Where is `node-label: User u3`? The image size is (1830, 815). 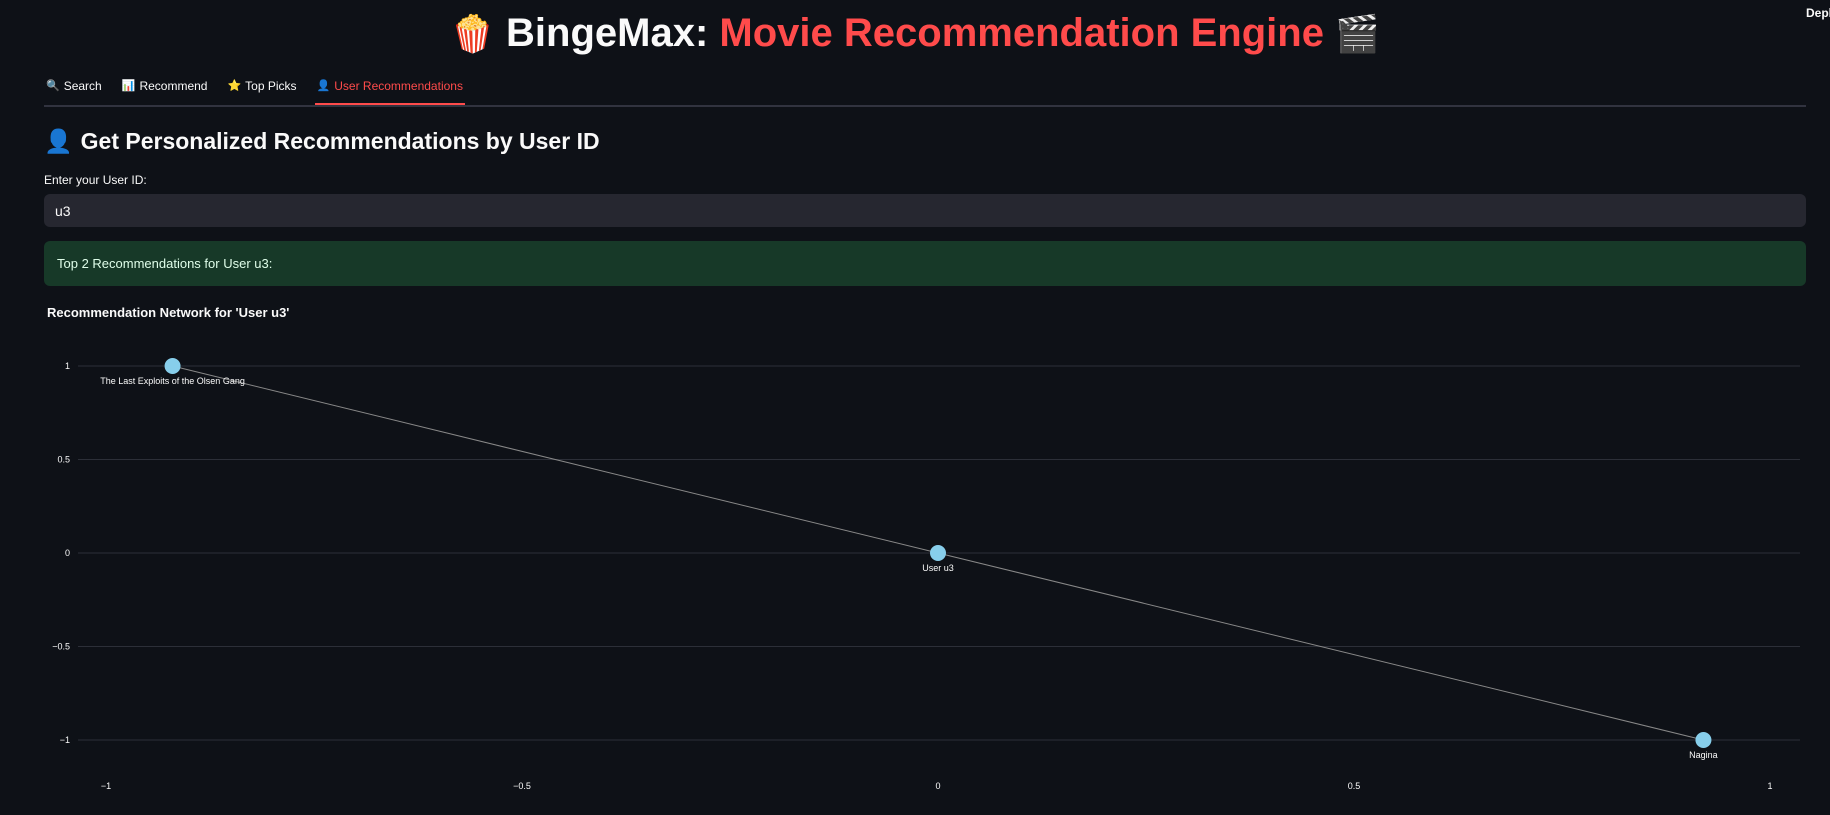 node-label: User u3 is located at coordinates (938, 568).